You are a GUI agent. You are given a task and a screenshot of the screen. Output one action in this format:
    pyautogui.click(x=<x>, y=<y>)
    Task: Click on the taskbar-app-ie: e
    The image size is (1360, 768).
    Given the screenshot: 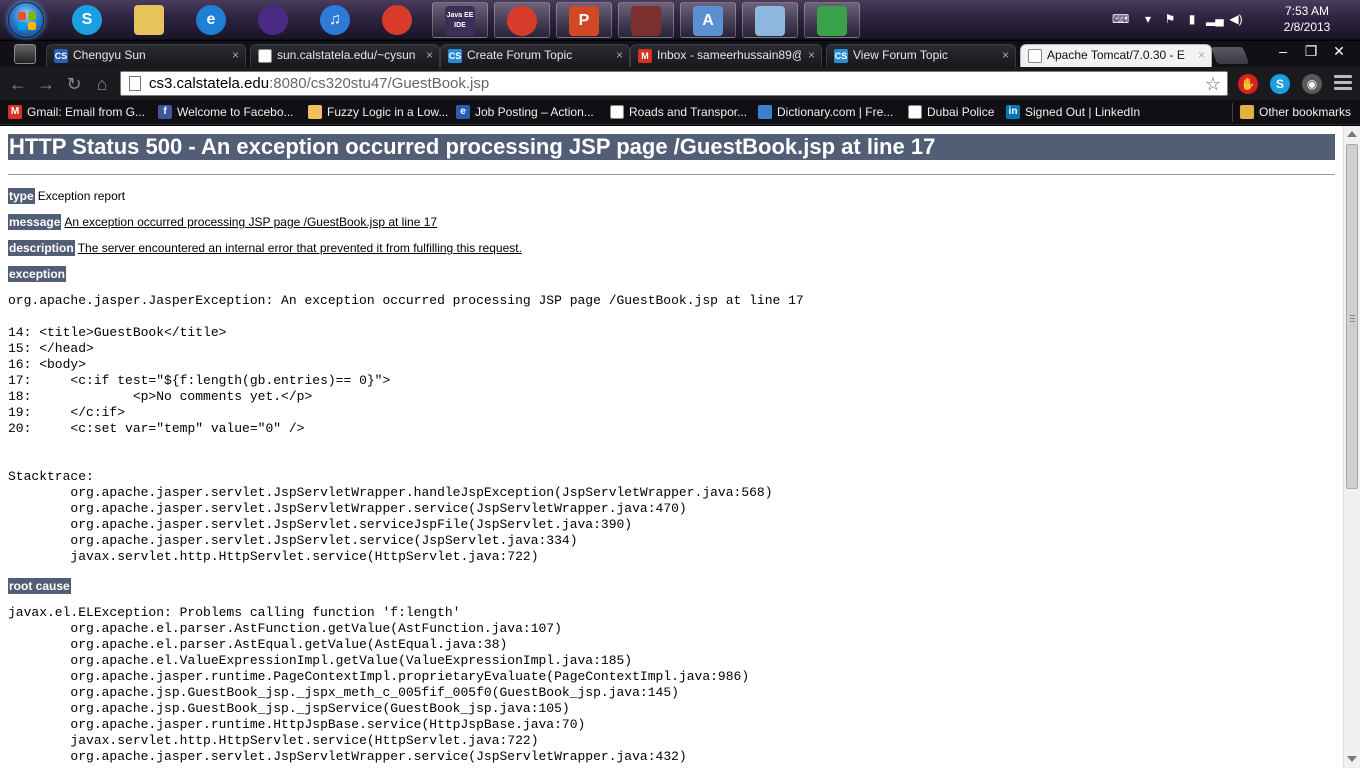 What is the action you would take?
    pyautogui.click(x=212, y=20)
    